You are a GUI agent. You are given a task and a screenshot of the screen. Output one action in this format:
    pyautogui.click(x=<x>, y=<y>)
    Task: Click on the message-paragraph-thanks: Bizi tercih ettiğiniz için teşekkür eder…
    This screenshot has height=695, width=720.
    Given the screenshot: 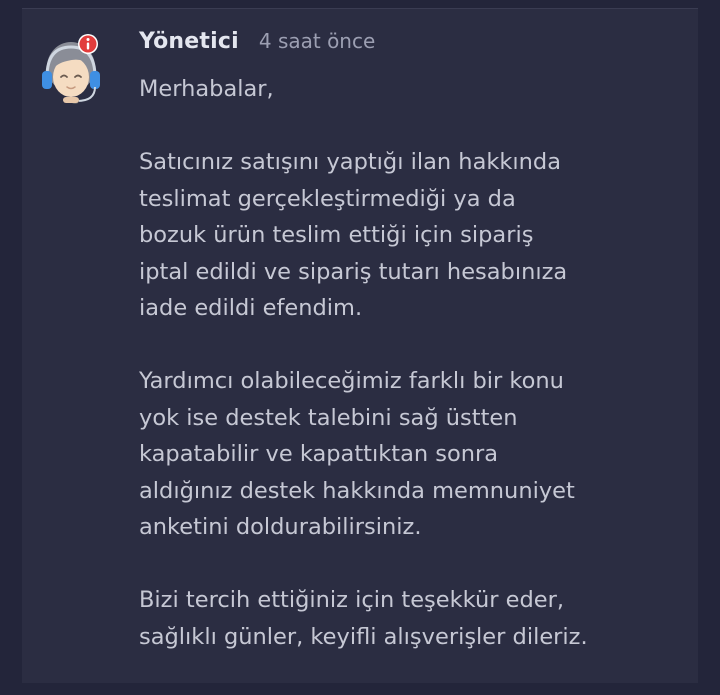 What is the action you would take?
    pyautogui.click(x=363, y=618)
    